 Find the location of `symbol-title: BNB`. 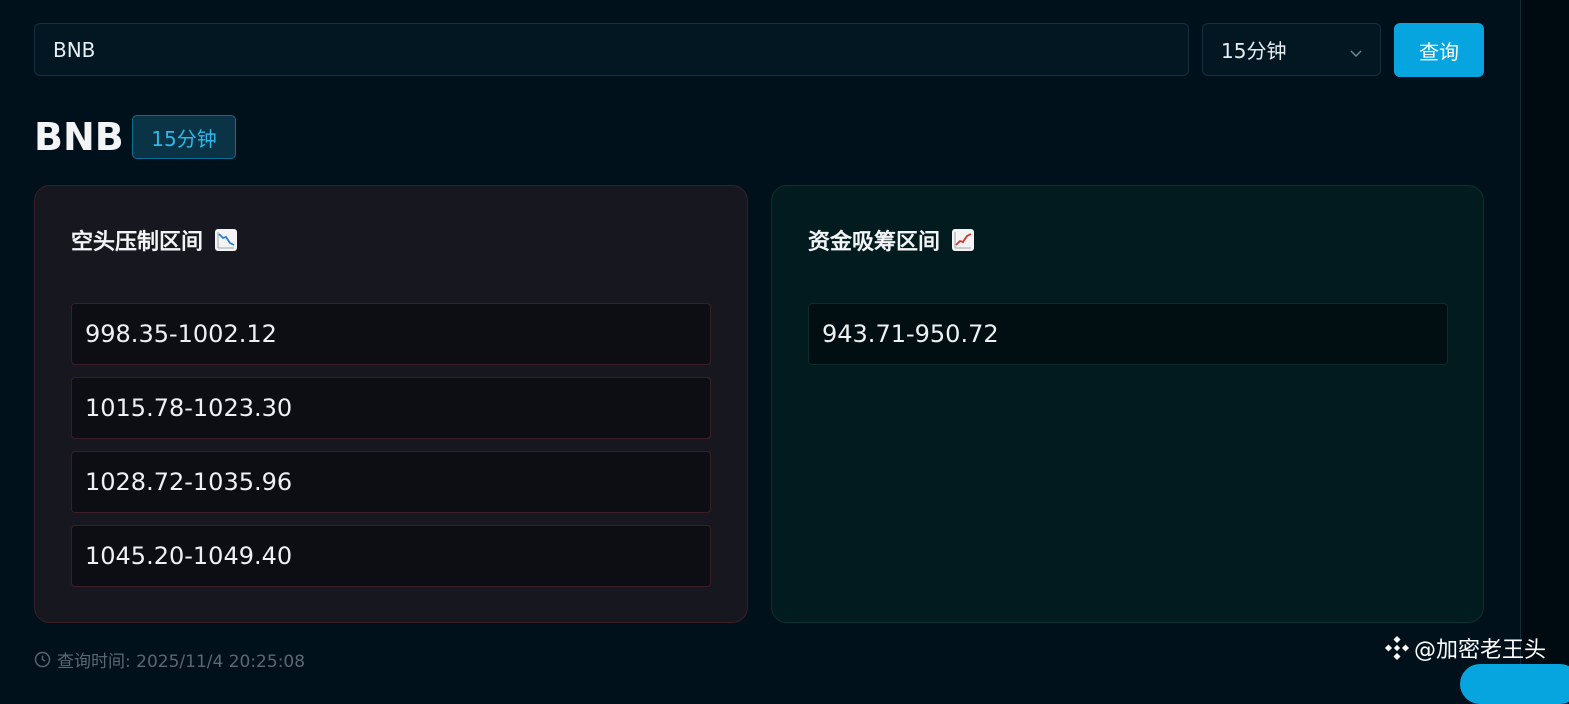

symbol-title: BNB is located at coordinates (79, 137).